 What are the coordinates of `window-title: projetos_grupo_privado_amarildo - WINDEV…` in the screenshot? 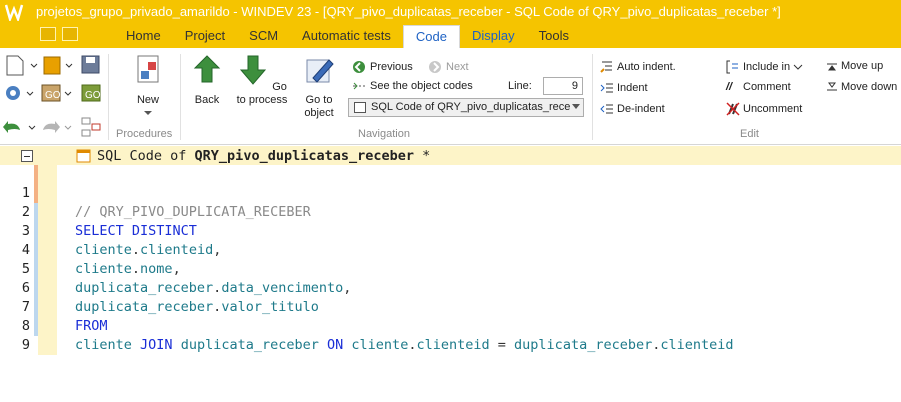 It's located at (408, 11).